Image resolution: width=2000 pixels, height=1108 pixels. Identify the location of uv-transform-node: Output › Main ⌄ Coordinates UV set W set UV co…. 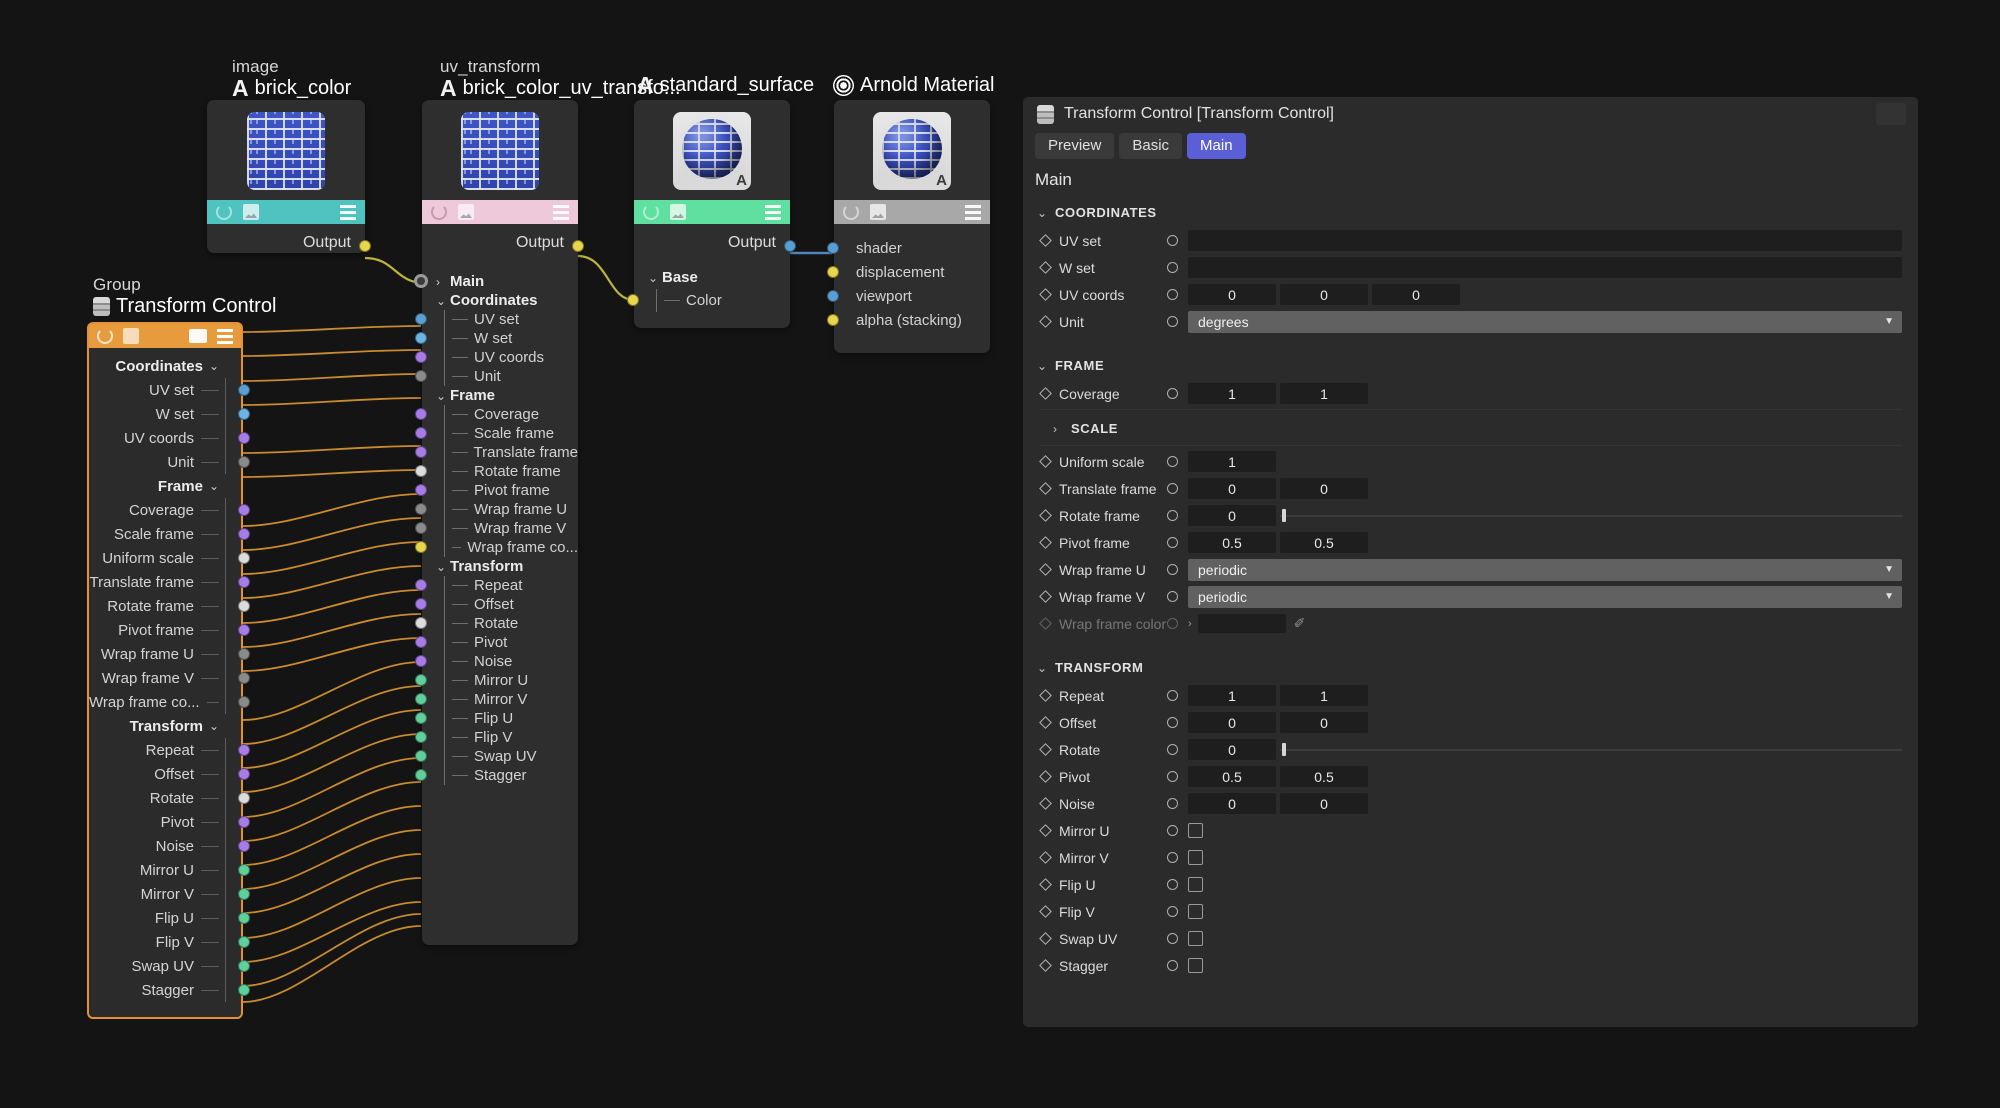
(499, 522).